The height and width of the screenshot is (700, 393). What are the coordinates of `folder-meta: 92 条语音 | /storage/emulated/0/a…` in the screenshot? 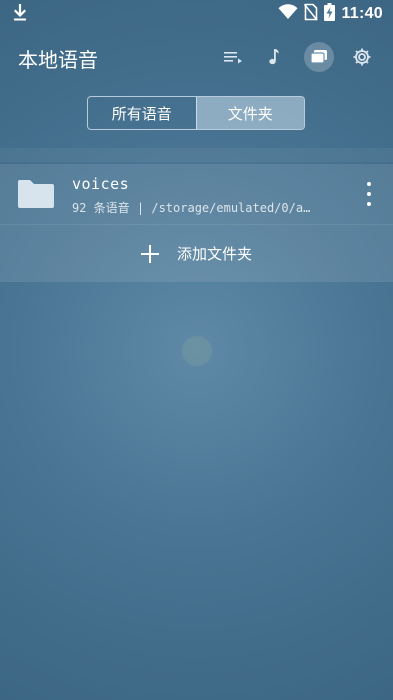 It's located at (191, 208).